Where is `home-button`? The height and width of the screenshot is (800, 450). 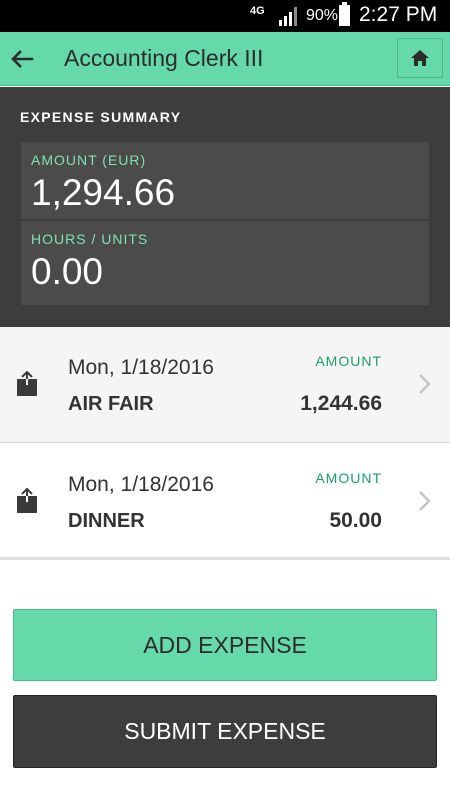 home-button is located at coordinates (420, 58).